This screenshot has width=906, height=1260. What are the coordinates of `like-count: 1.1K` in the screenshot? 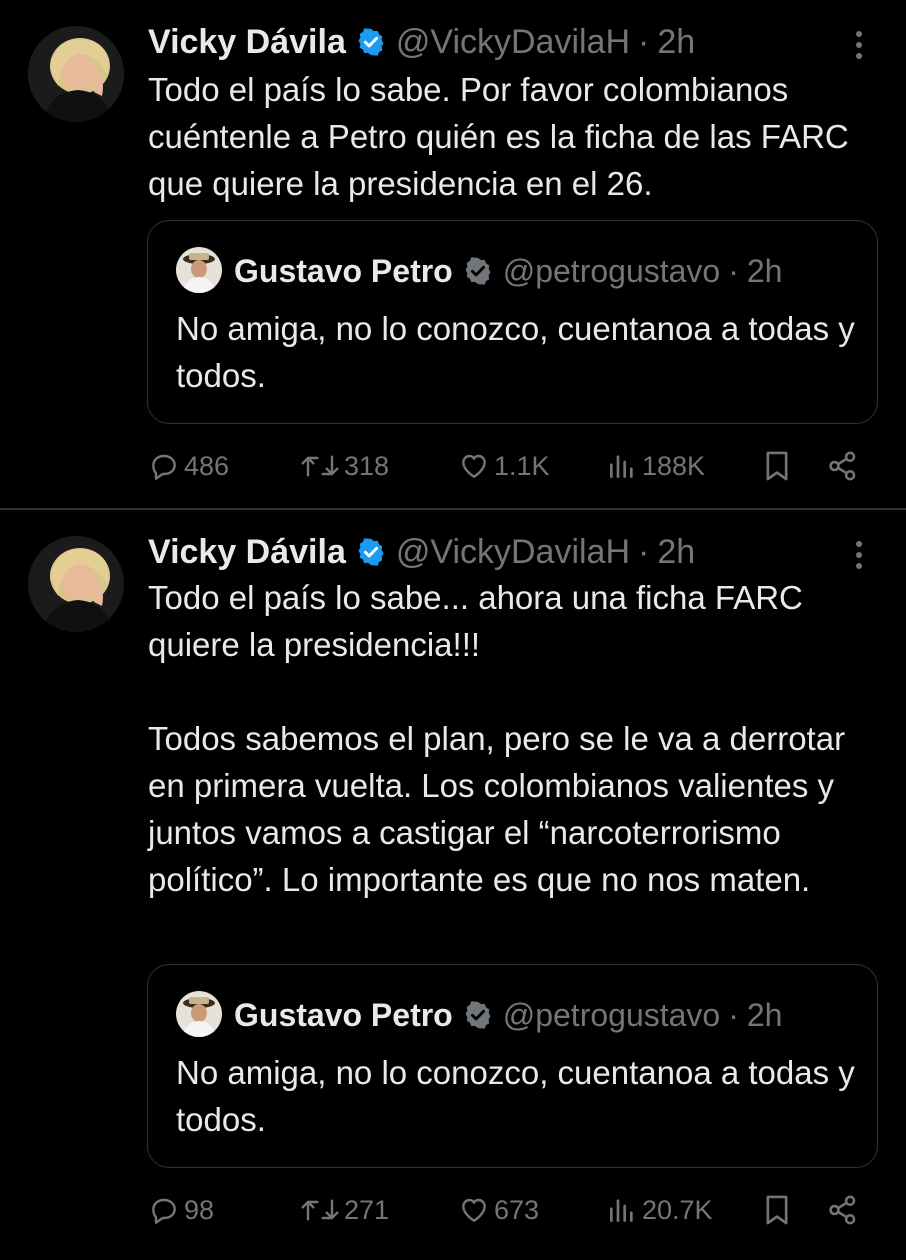 It's located at (522, 465).